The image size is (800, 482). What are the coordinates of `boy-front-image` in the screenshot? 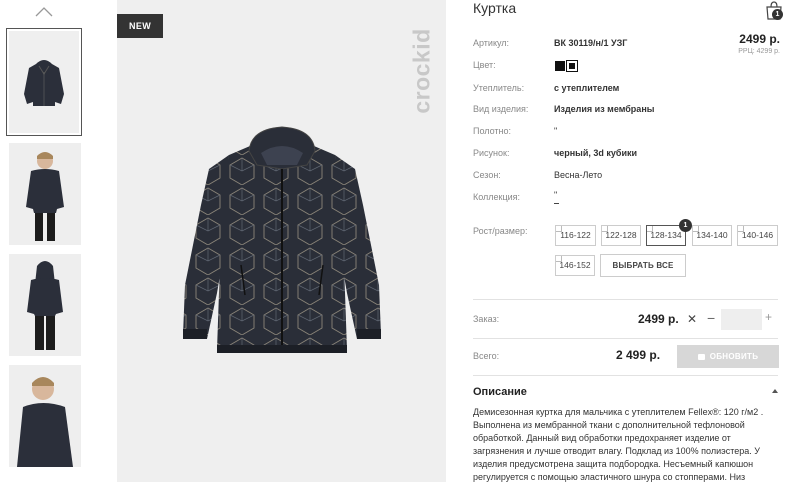 It's located at (45, 194).